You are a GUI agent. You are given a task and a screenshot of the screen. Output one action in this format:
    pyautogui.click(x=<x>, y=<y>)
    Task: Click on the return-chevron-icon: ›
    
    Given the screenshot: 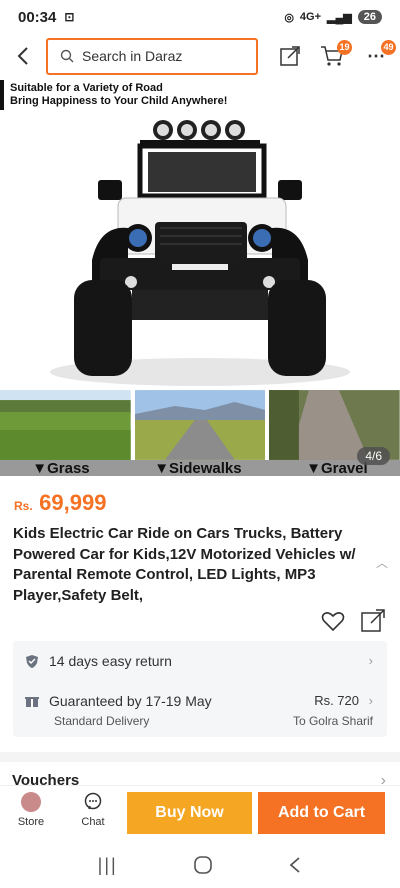 What is the action you would take?
    pyautogui.click(x=371, y=660)
    